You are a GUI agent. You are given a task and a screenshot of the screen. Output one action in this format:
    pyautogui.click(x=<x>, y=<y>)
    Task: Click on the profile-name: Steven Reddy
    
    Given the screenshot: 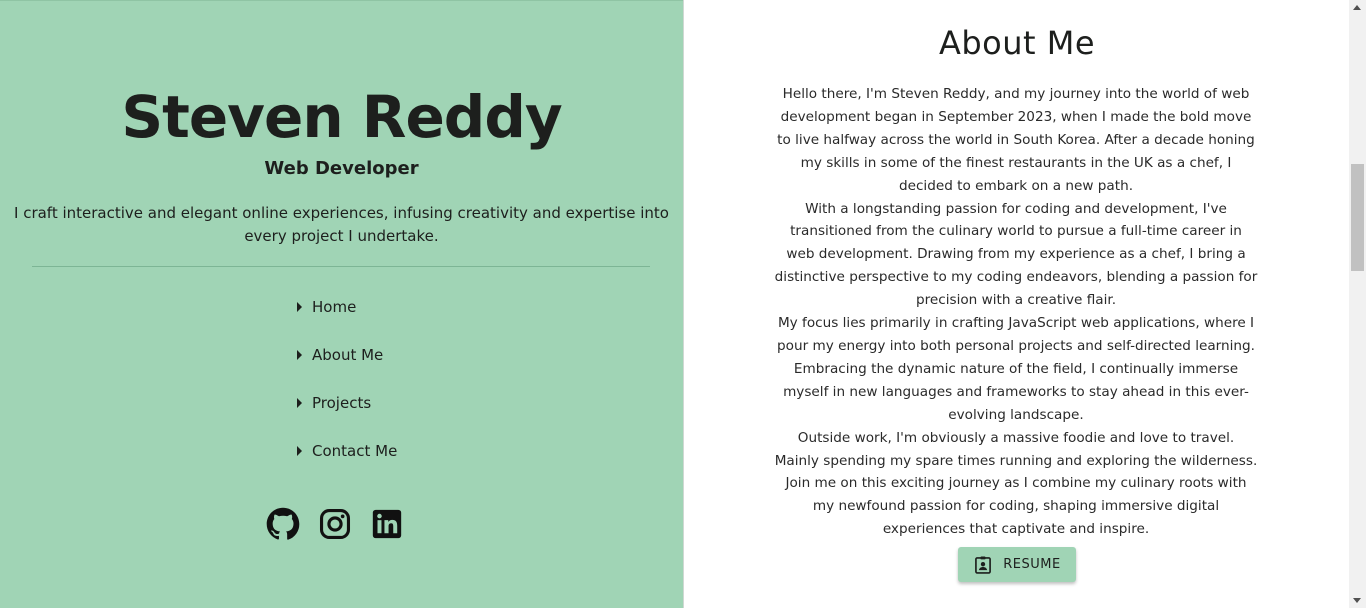 What is the action you would take?
    pyautogui.click(x=341, y=117)
    